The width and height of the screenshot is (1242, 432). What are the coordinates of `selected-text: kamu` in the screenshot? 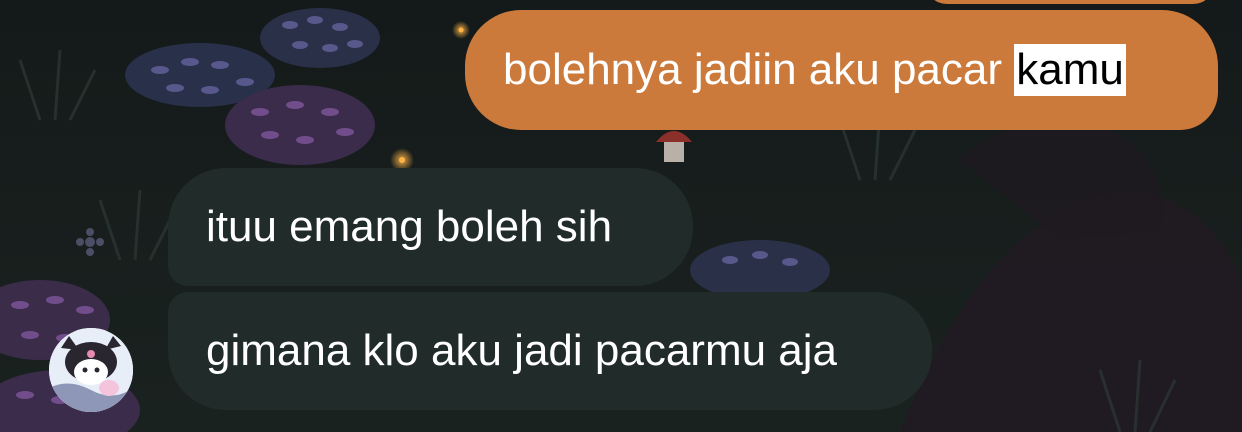 It's located at (1070, 70).